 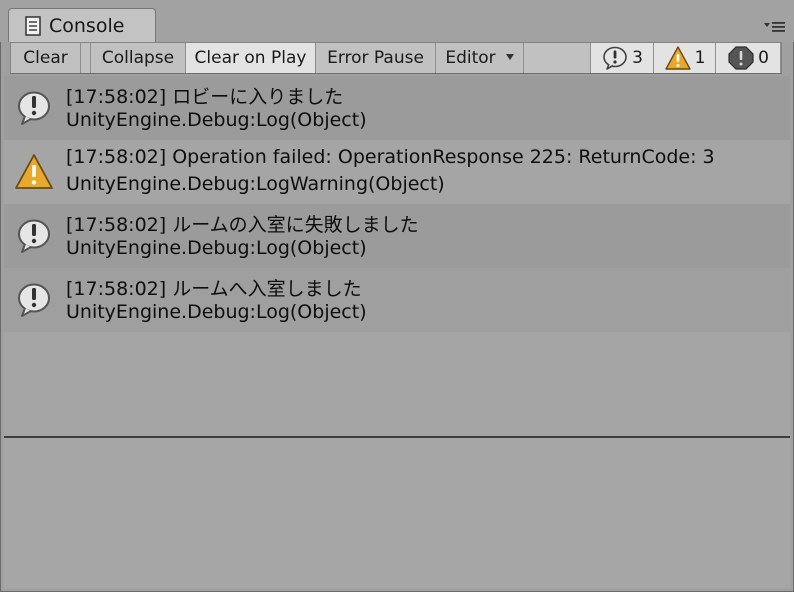 What do you see at coordinates (376, 58) in the screenshot?
I see `error-pause-button: Error Pause` at bounding box center [376, 58].